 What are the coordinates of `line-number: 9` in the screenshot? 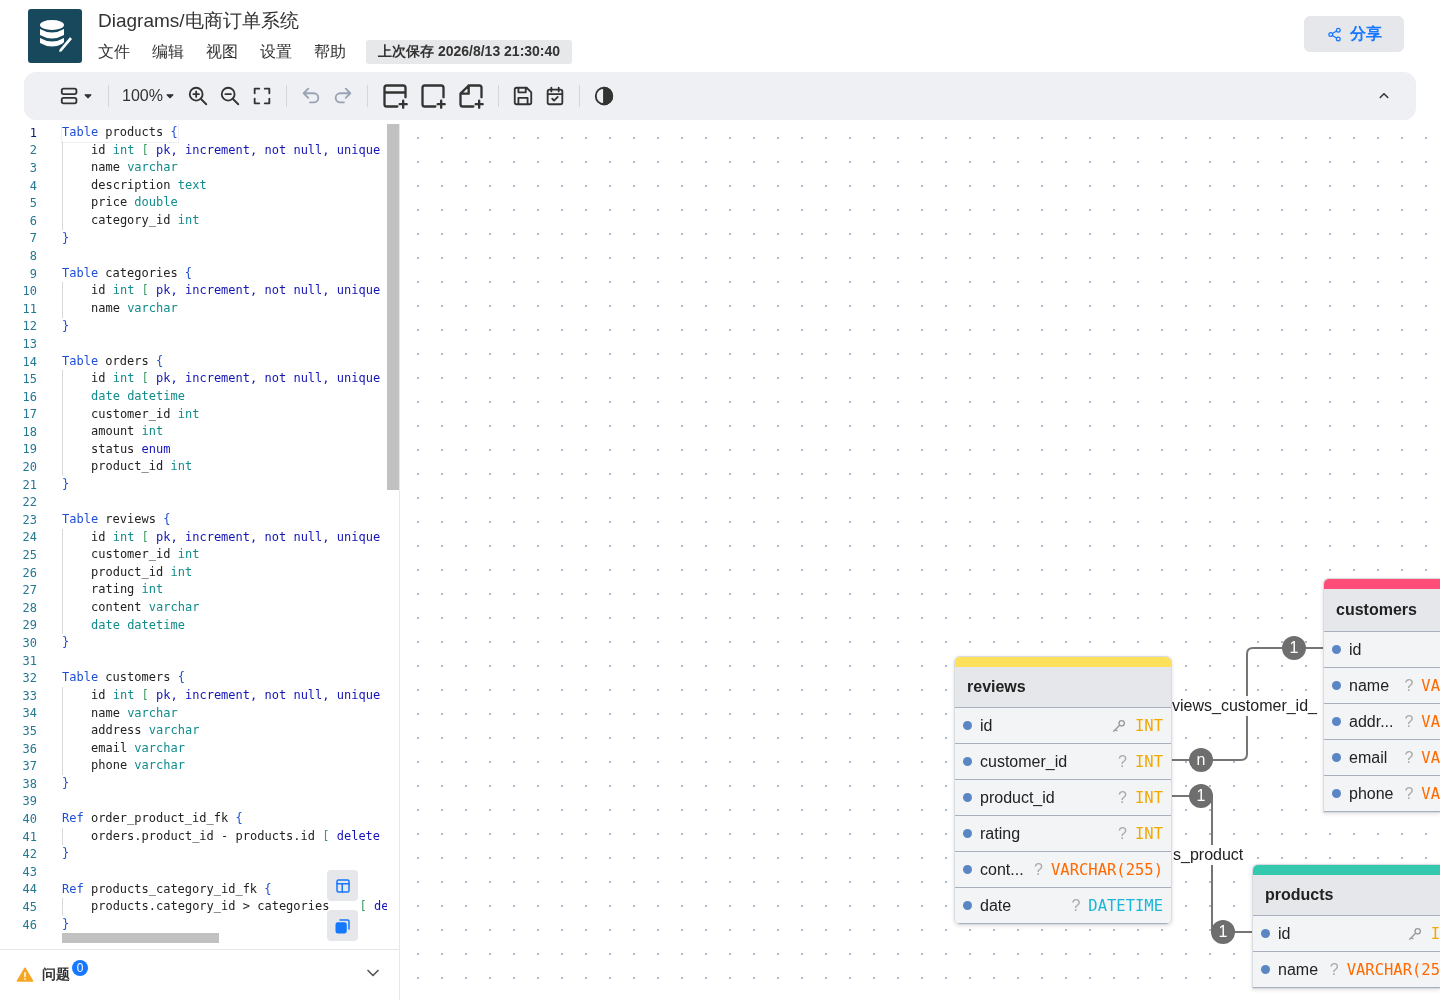 It's located at (32, 273).